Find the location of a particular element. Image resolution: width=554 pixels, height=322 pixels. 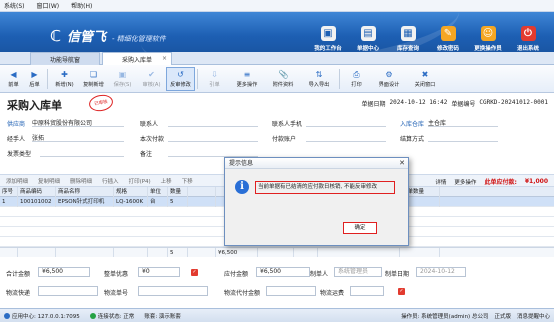

no-value: CGRKD-20241012-0001 is located at coordinates (513, 102).